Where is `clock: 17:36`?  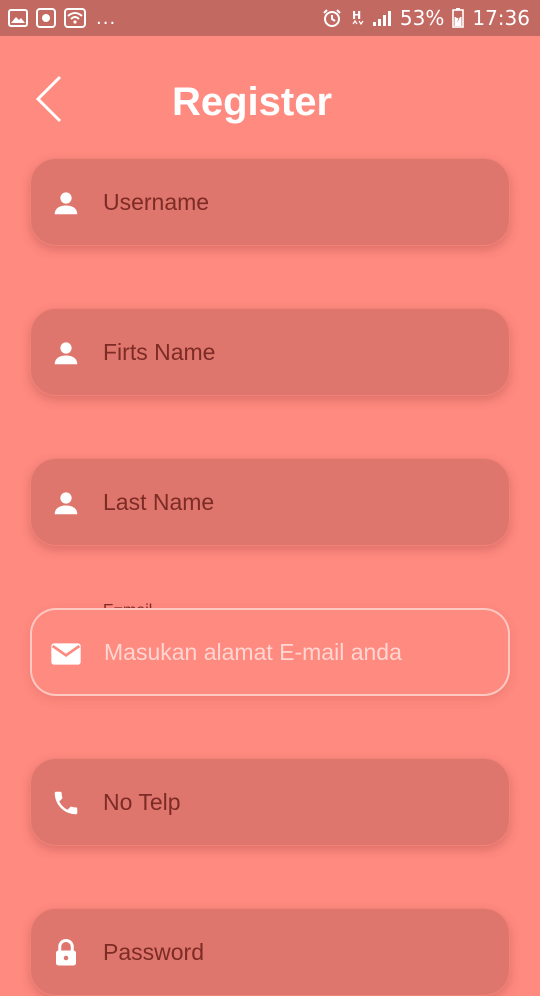 clock: 17:36 is located at coordinates (501, 18).